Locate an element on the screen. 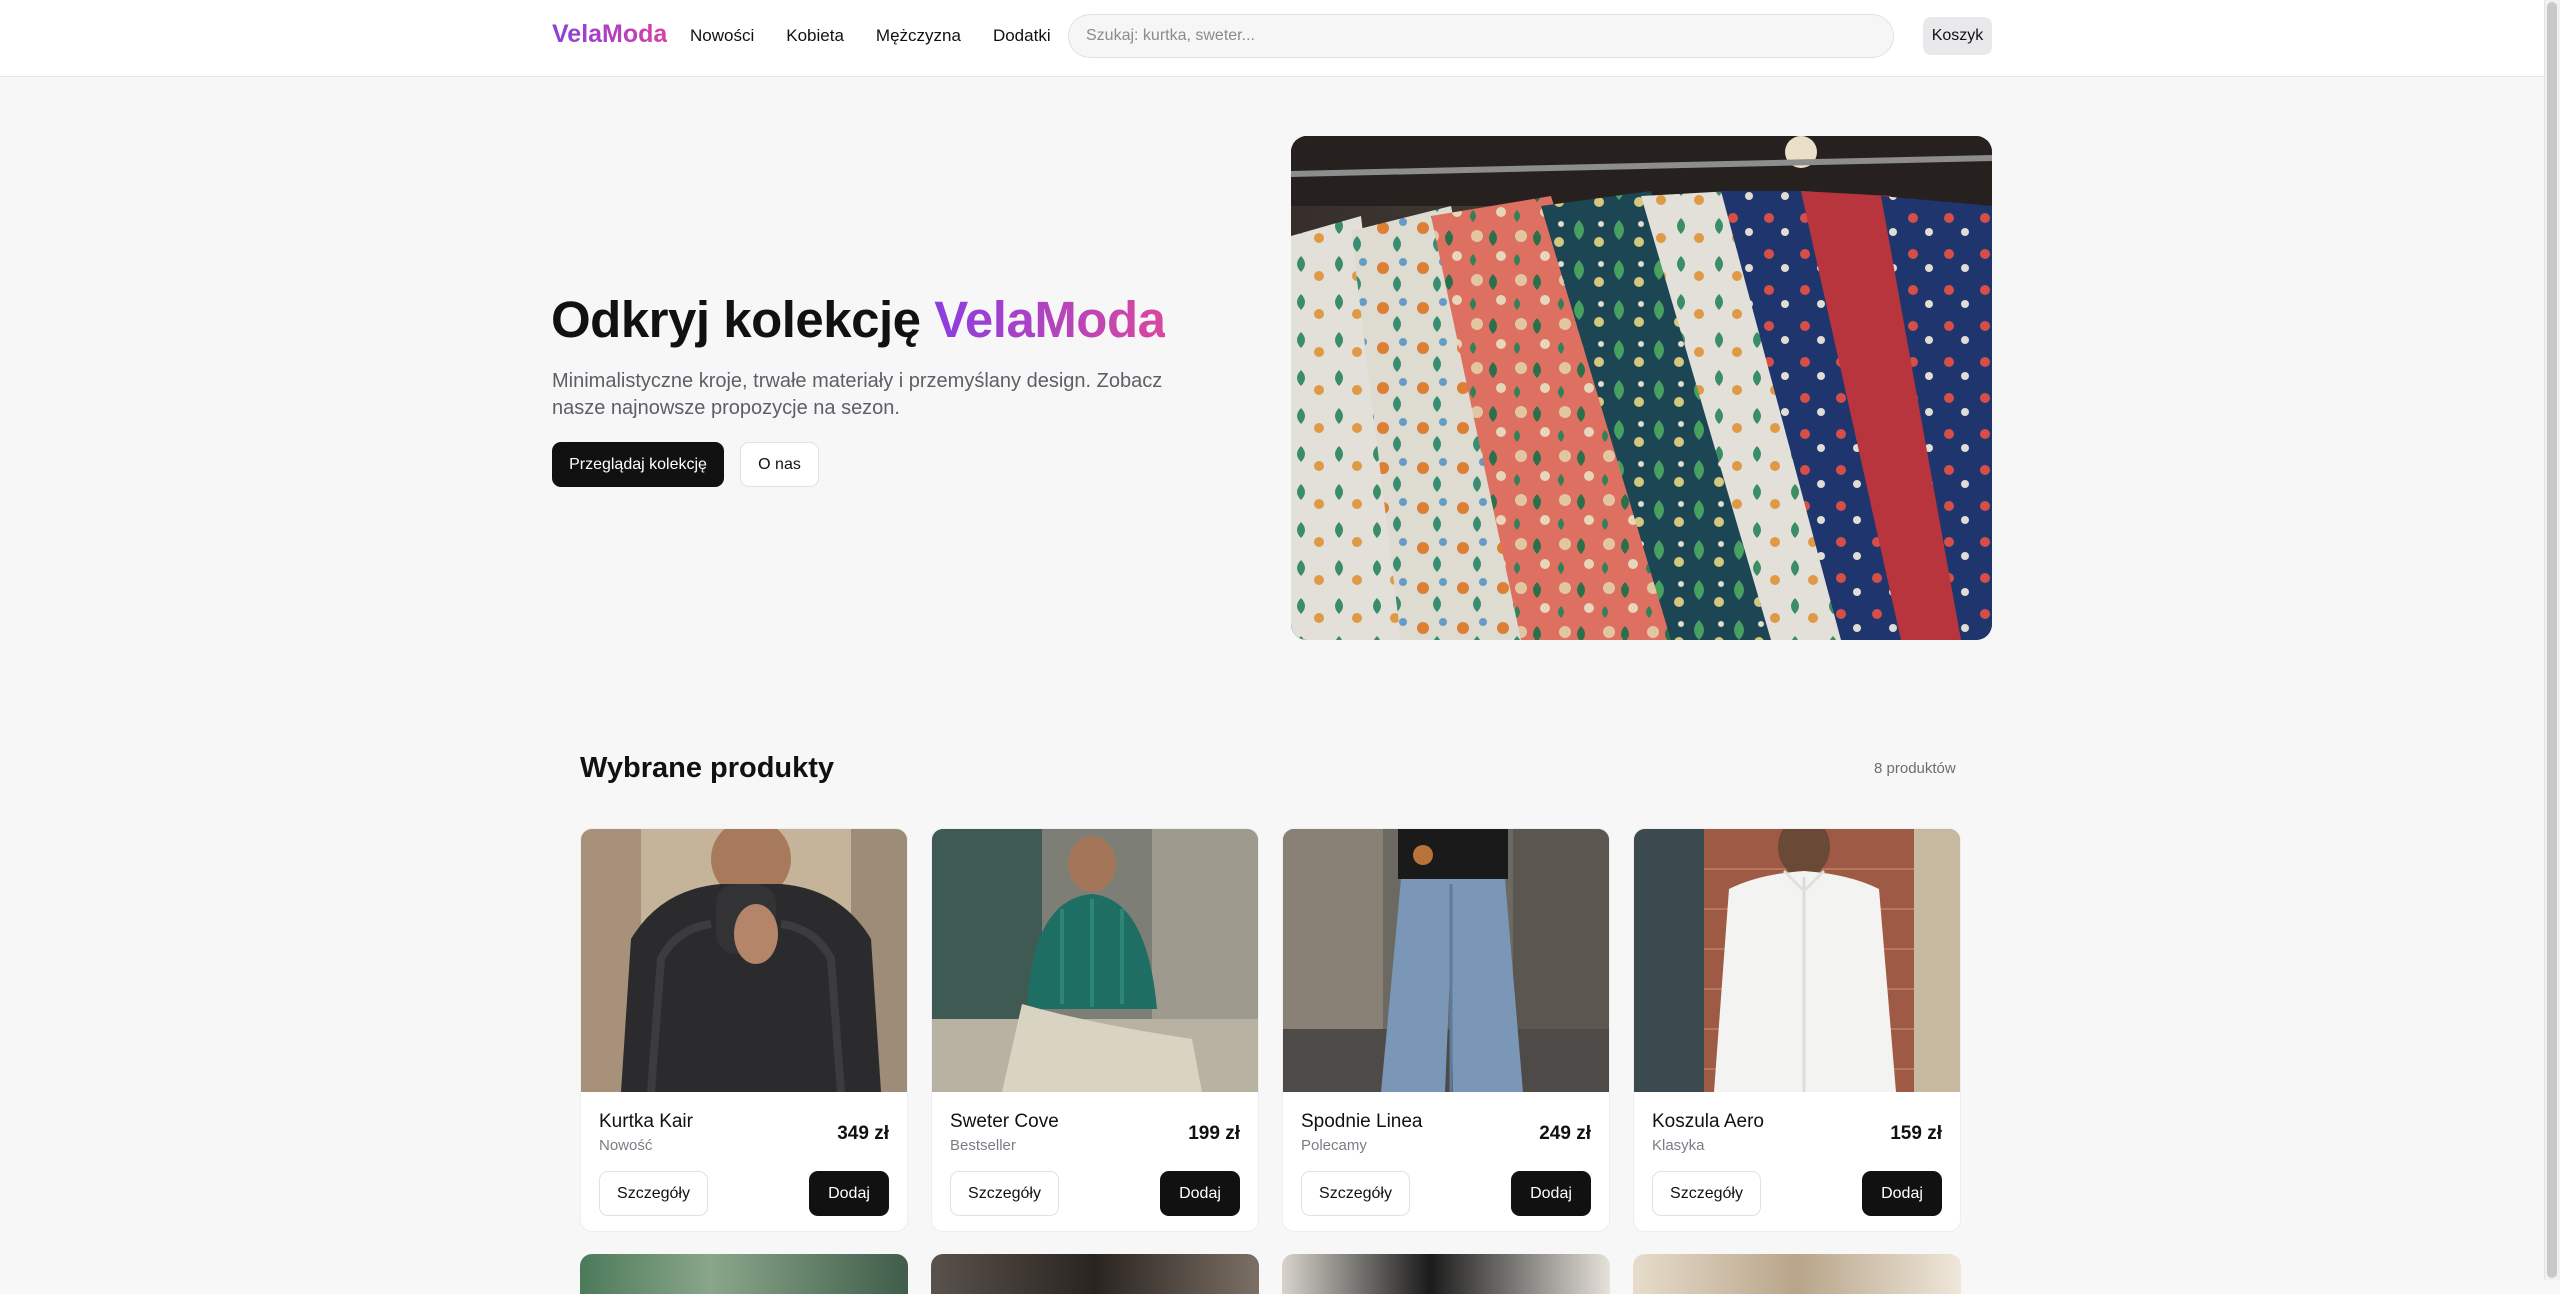 The height and width of the screenshot is (1294, 2560). page-scrollbar is located at coordinates (2552, 640).